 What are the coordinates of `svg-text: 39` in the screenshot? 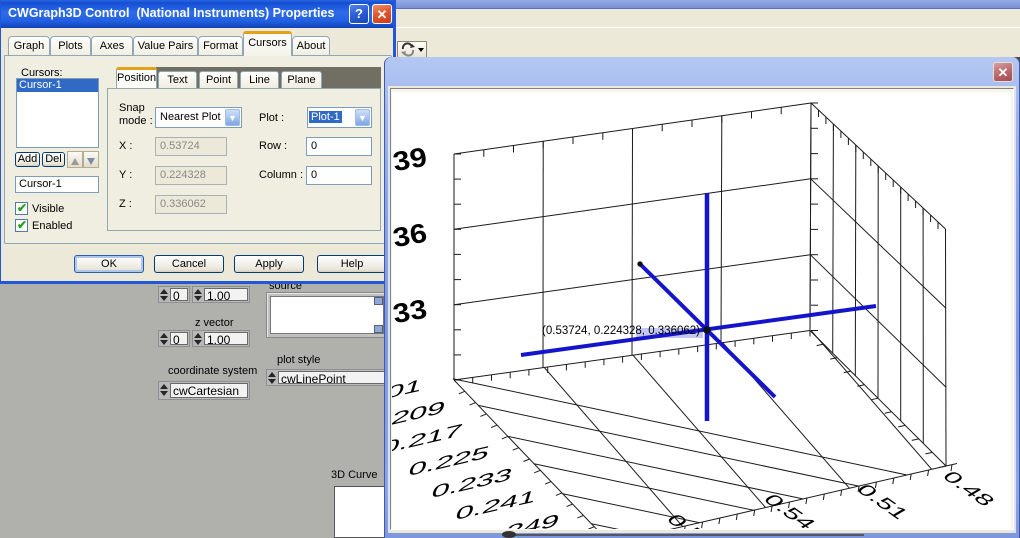 It's located at (410, 159).